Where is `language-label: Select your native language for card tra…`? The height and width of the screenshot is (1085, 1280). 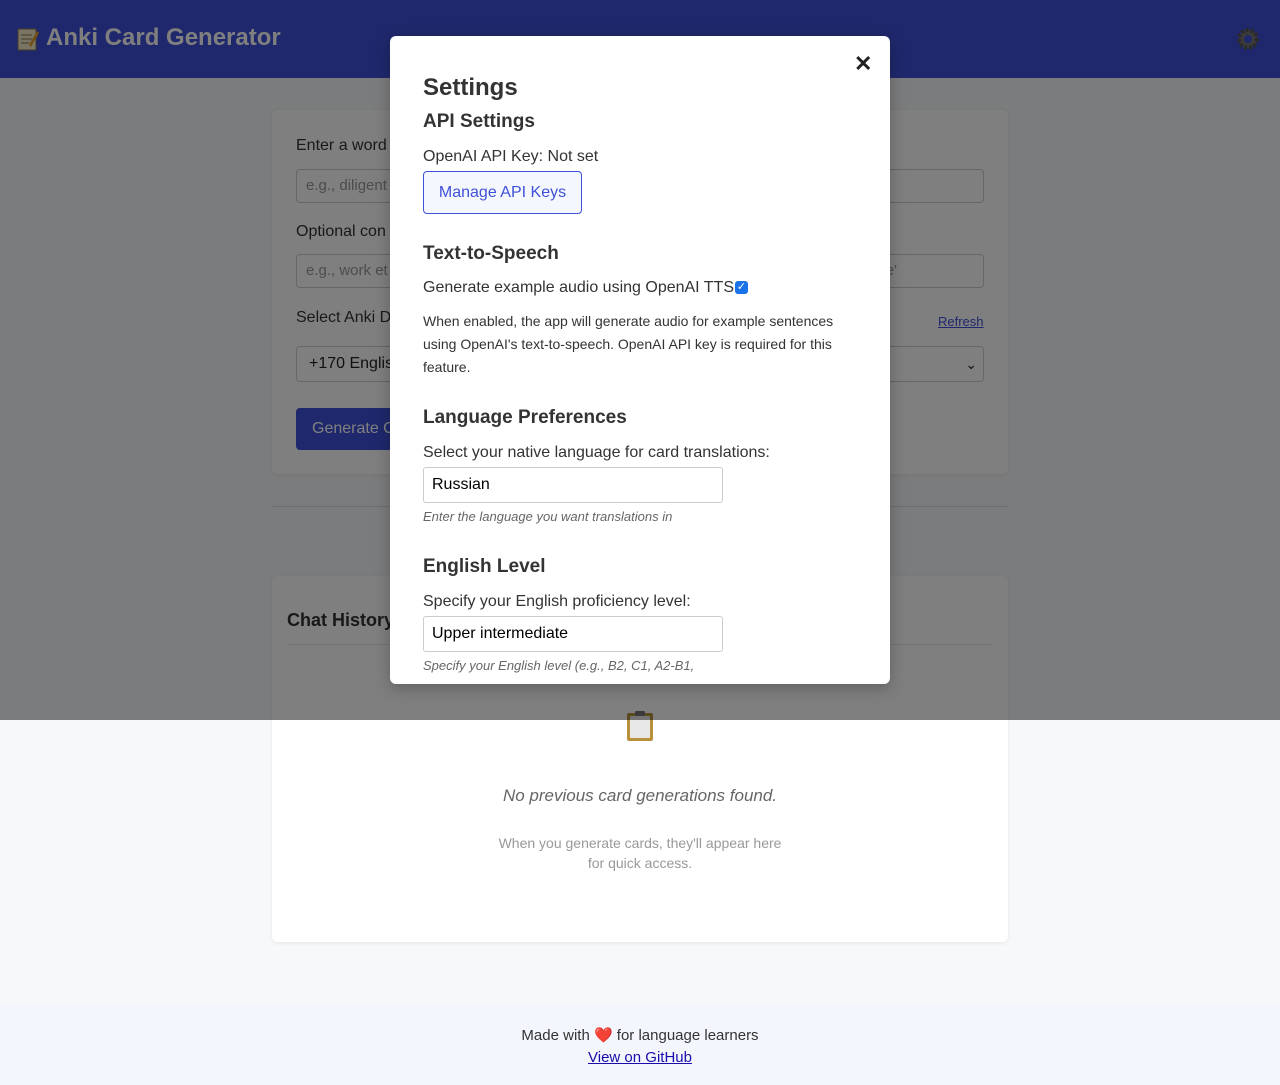
language-label: Select your native language for card tra… is located at coordinates (596, 452).